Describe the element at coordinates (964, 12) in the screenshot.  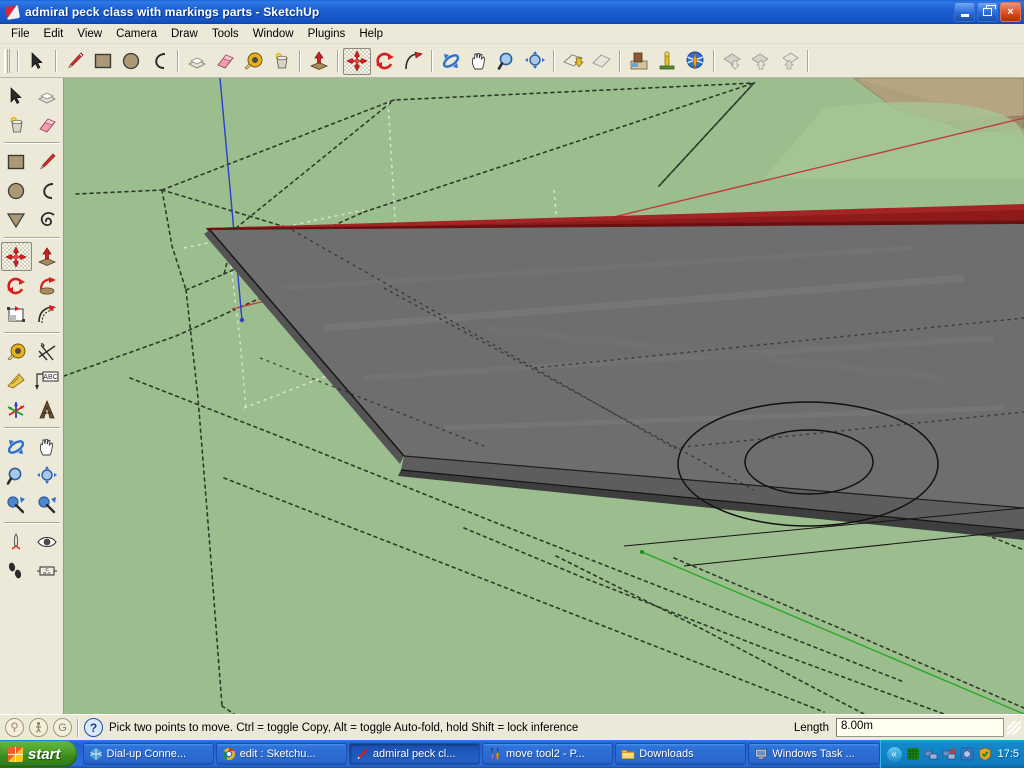
I see `minimize-button` at that location.